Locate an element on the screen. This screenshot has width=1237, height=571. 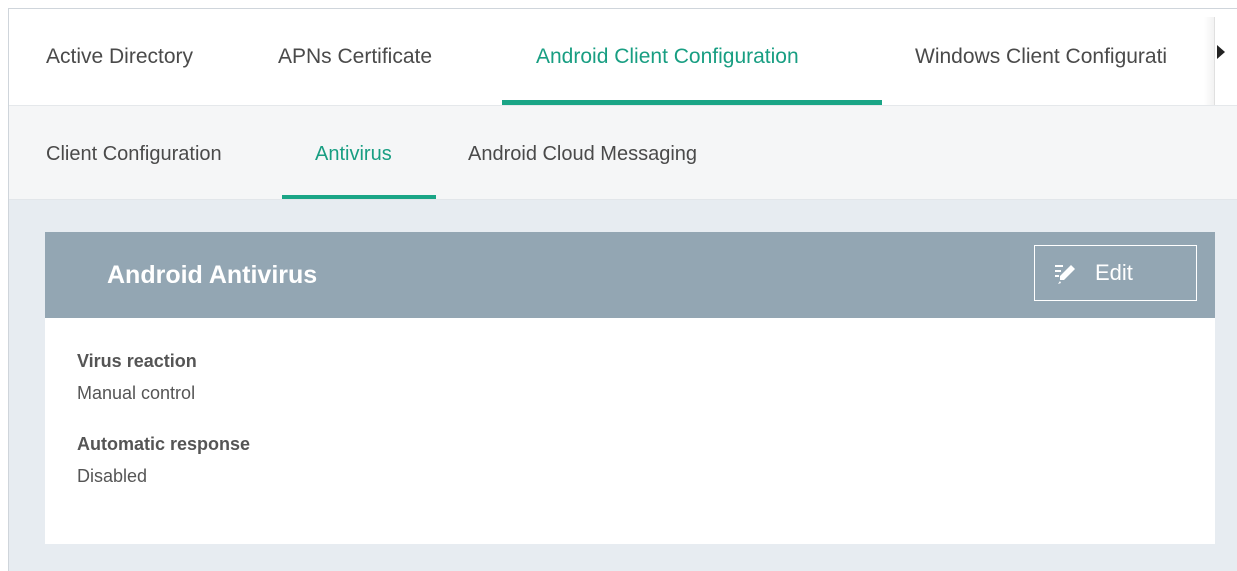
active-tab-indicator is located at coordinates (692, 102).